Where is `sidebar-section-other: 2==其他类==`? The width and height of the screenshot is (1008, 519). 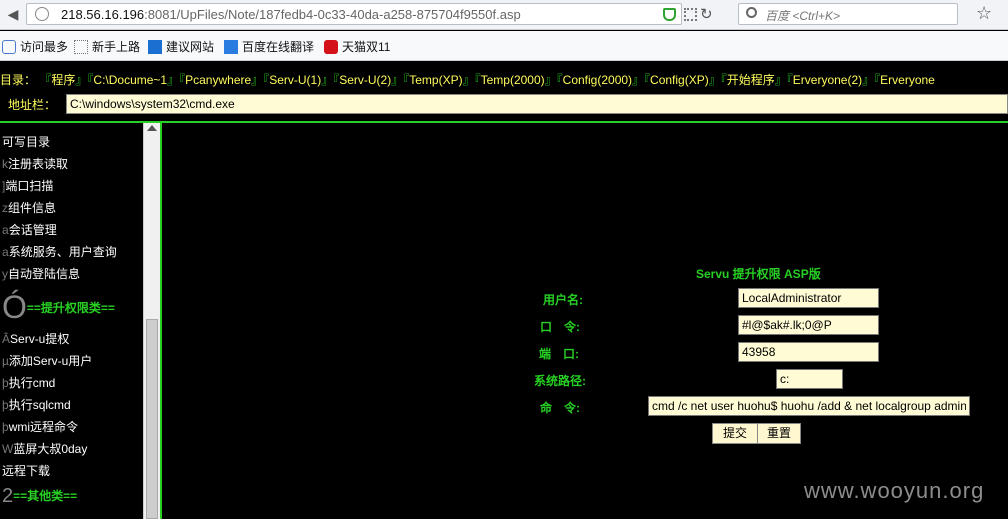
sidebar-section-other: 2==其他类== is located at coordinates (40, 496).